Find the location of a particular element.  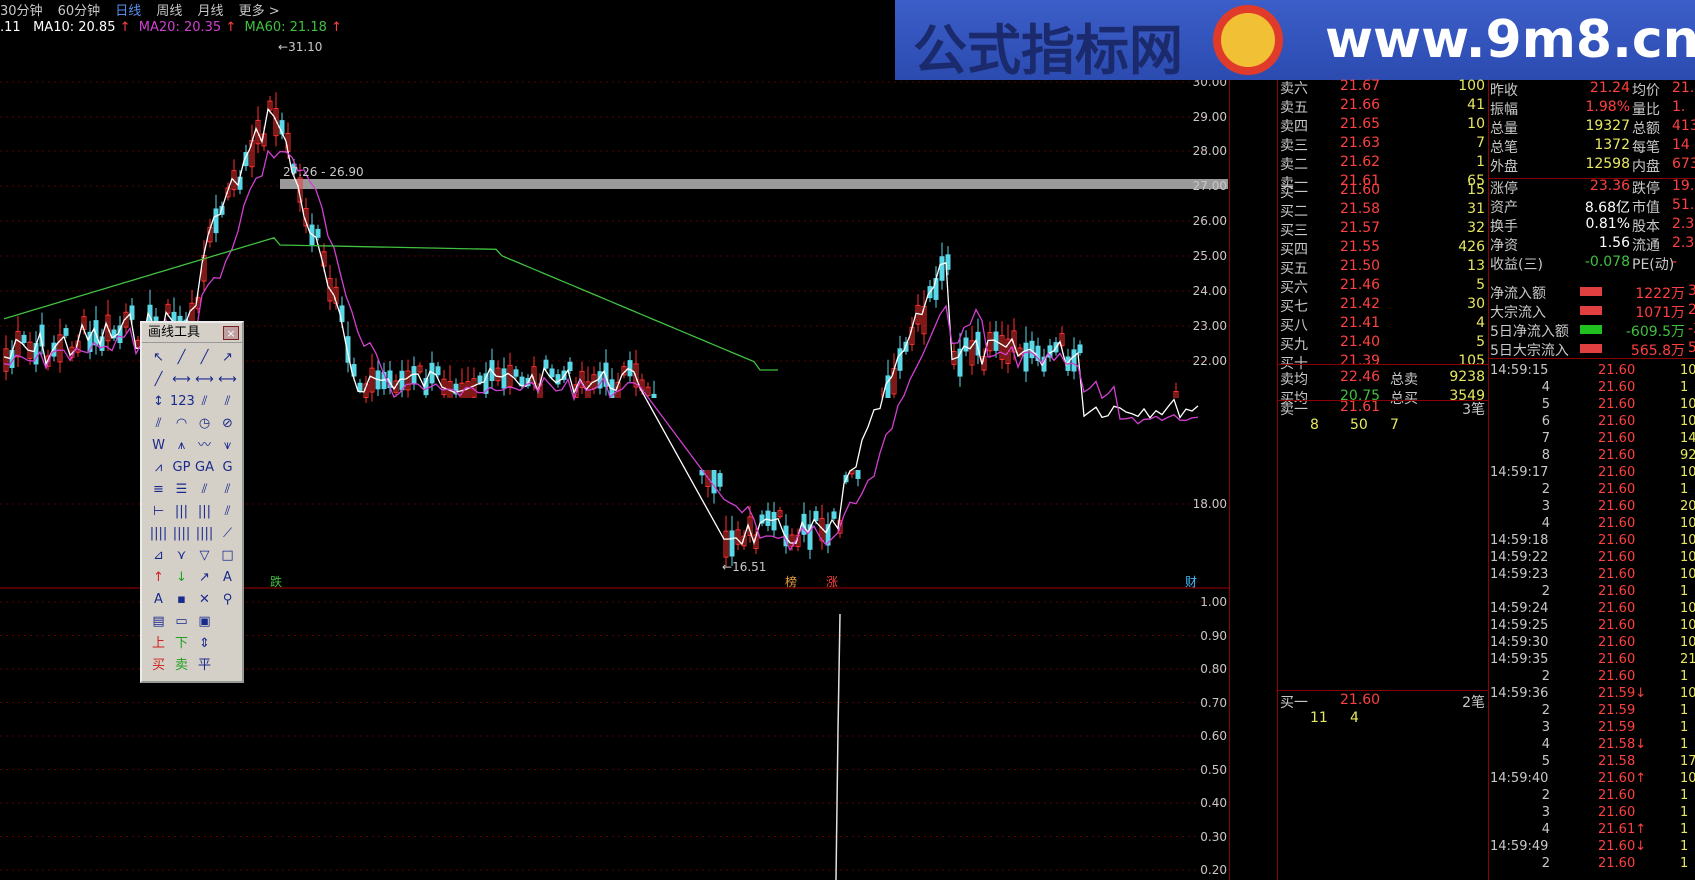

stat-label: 昨收 is located at coordinates (1504, 91).